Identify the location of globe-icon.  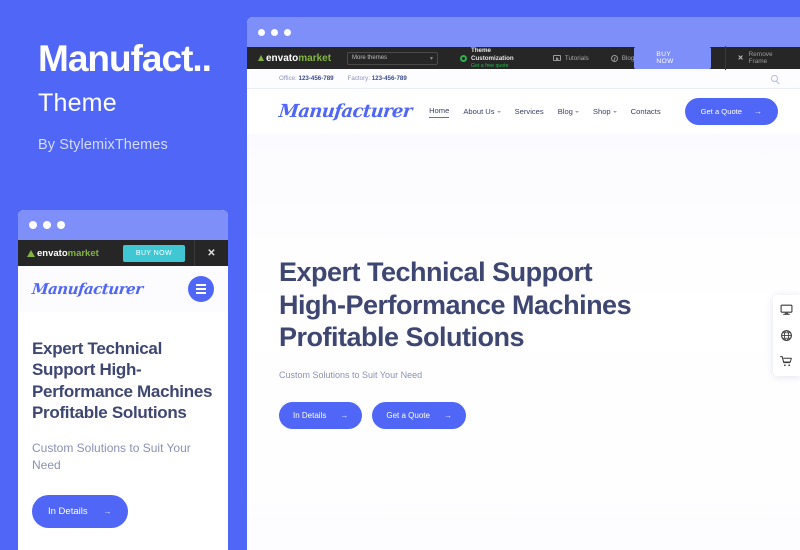
(786, 335).